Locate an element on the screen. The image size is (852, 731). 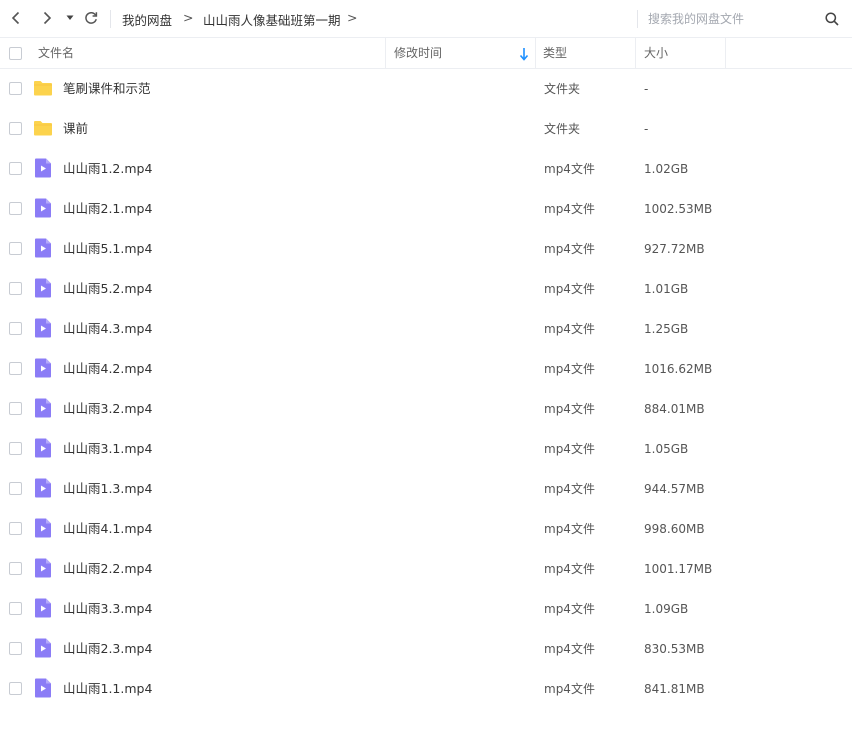
file-name: 山山雨3.1.mp4 is located at coordinates (107, 449).